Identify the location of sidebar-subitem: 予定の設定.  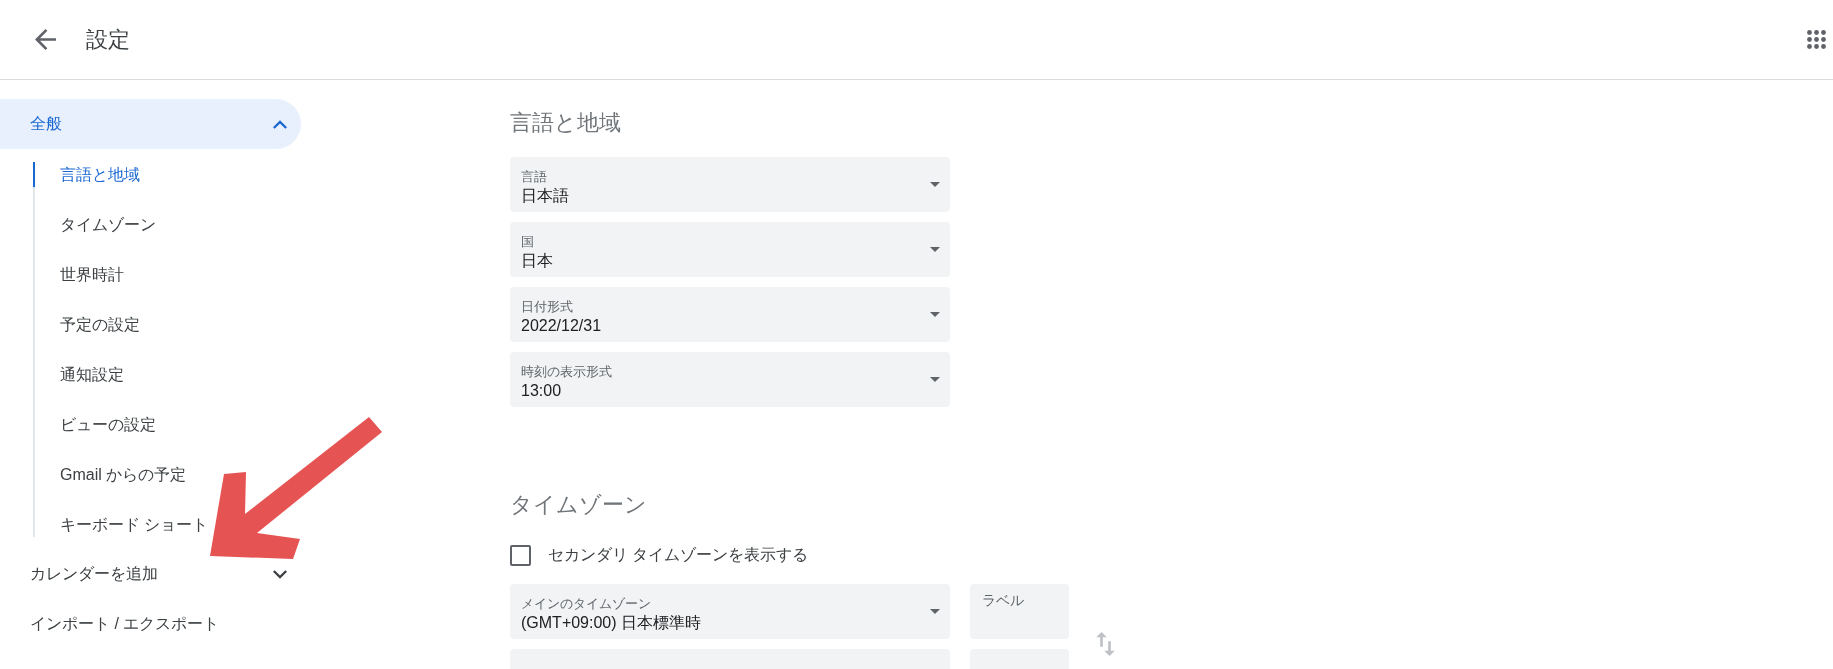
(86, 324).